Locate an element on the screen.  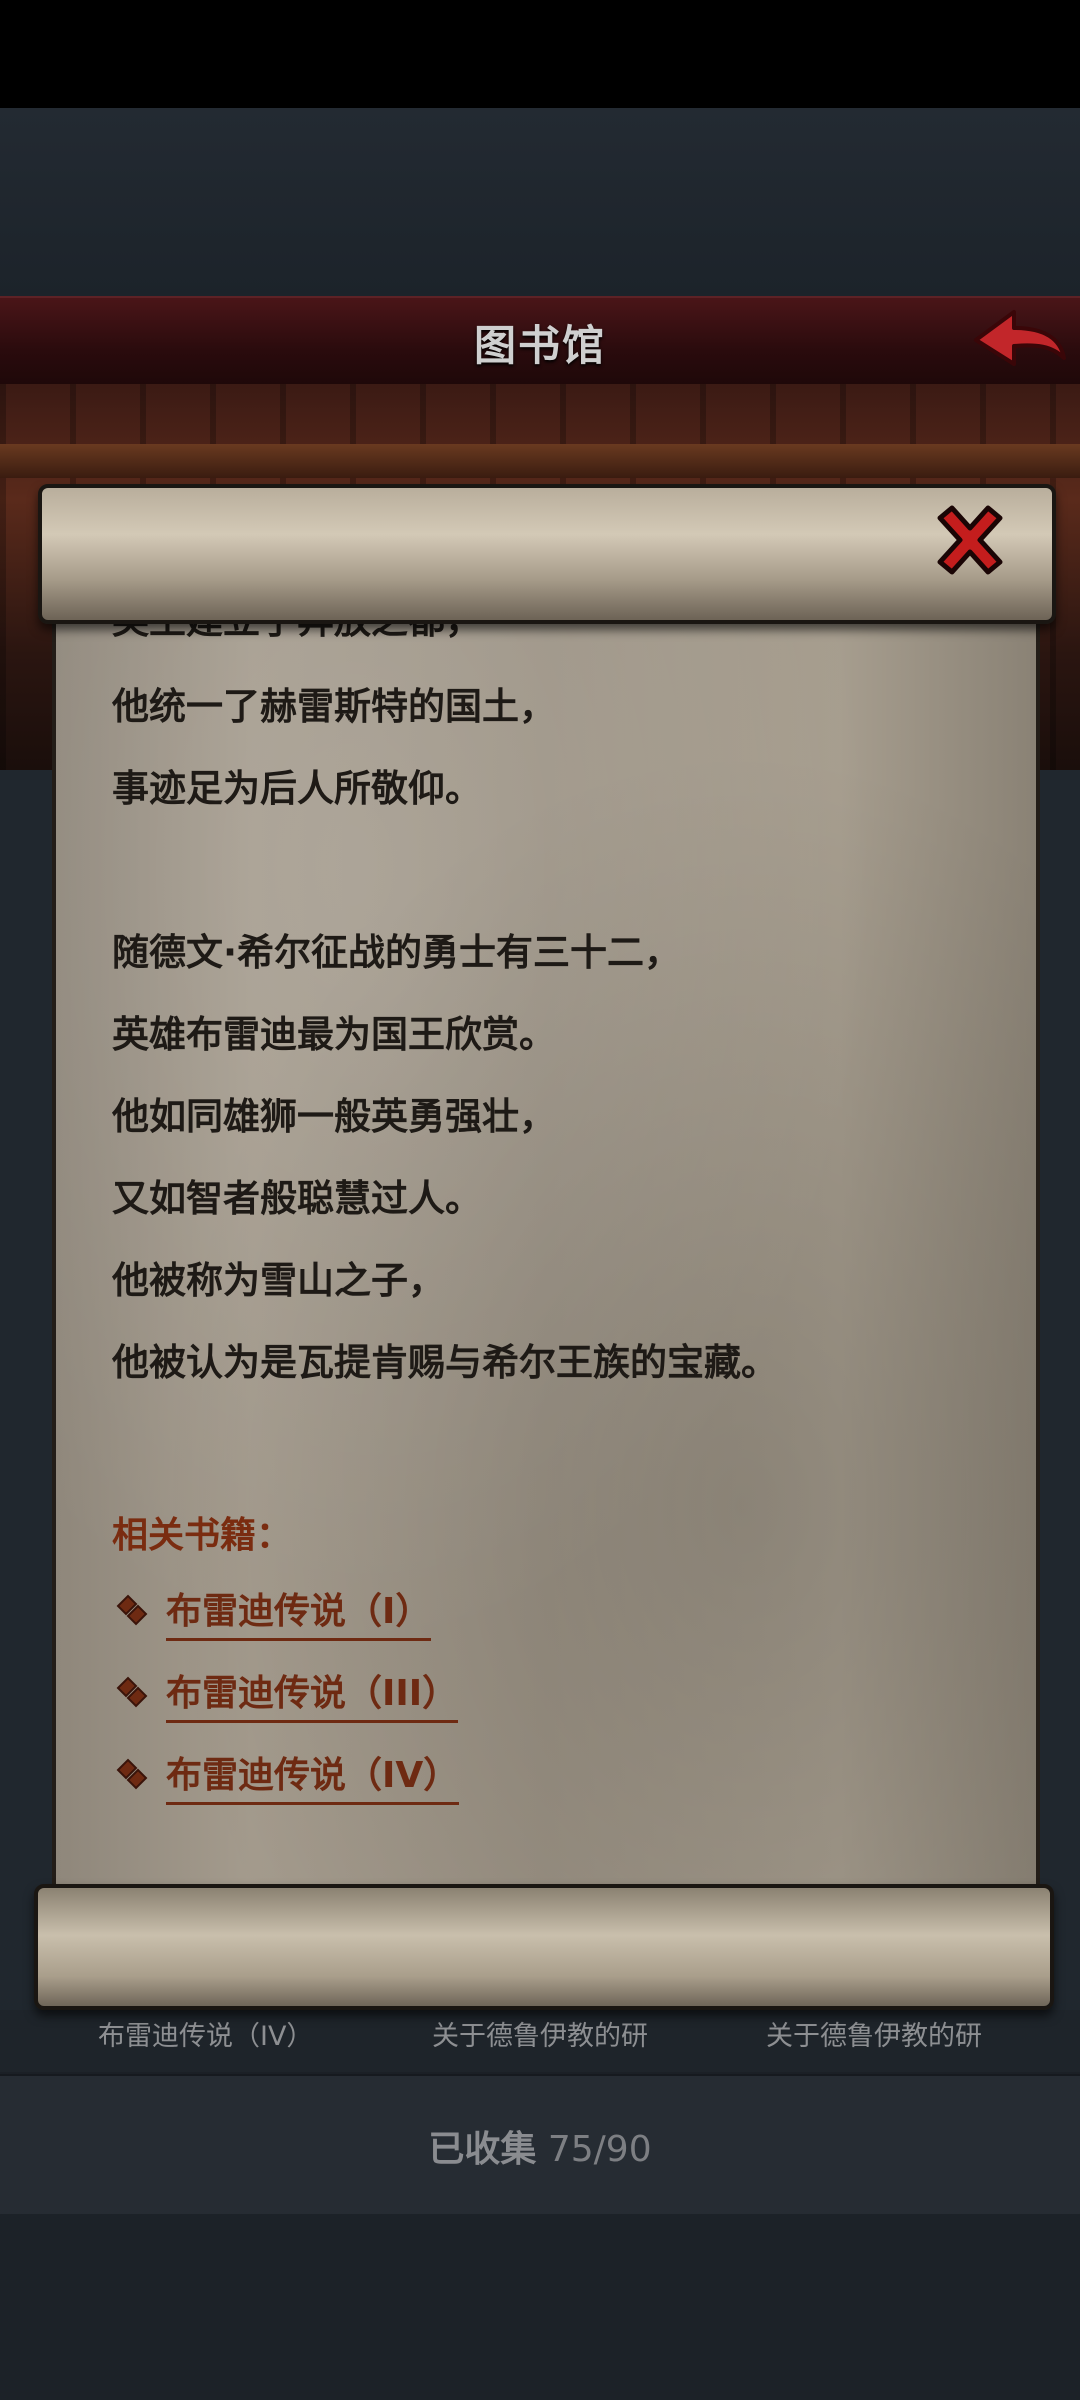
text-line-5: 随德文·希尔征战的勇士有三十二， is located at coordinates (397, 952).